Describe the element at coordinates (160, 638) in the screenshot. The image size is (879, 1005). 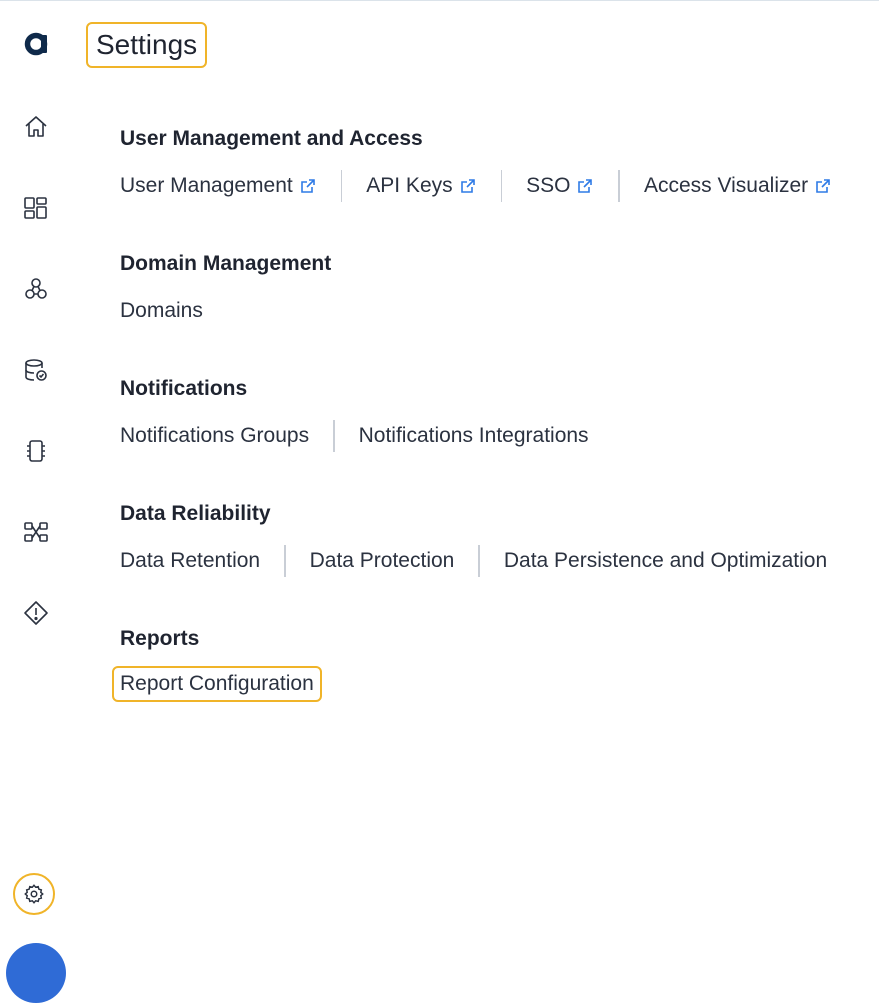
I see `section-title: Reports` at that location.